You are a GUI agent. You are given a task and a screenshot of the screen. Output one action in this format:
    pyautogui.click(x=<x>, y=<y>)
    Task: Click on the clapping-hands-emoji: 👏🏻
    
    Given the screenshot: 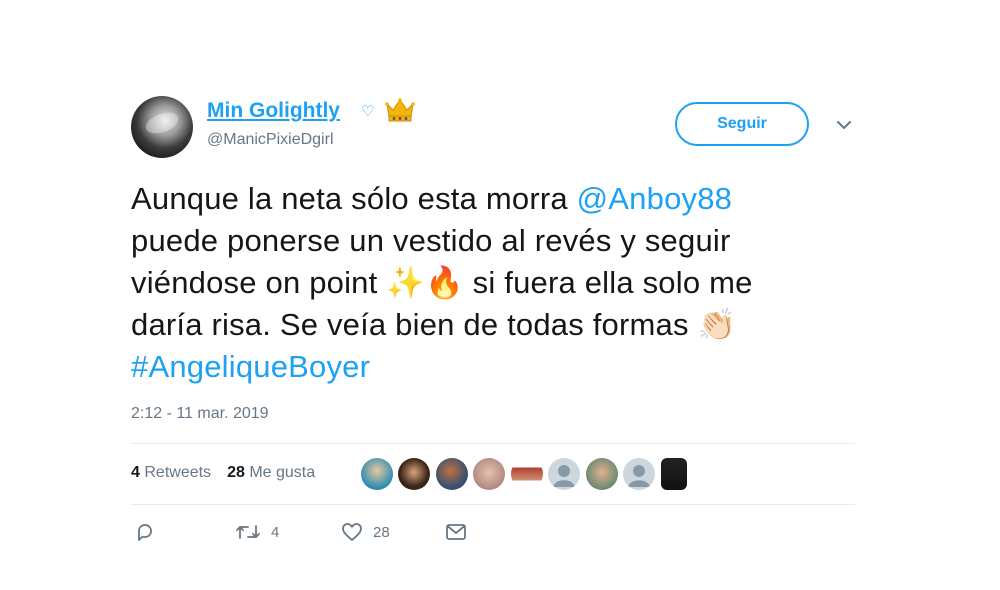 What is the action you would take?
    pyautogui.click(x=717, y=325)
    